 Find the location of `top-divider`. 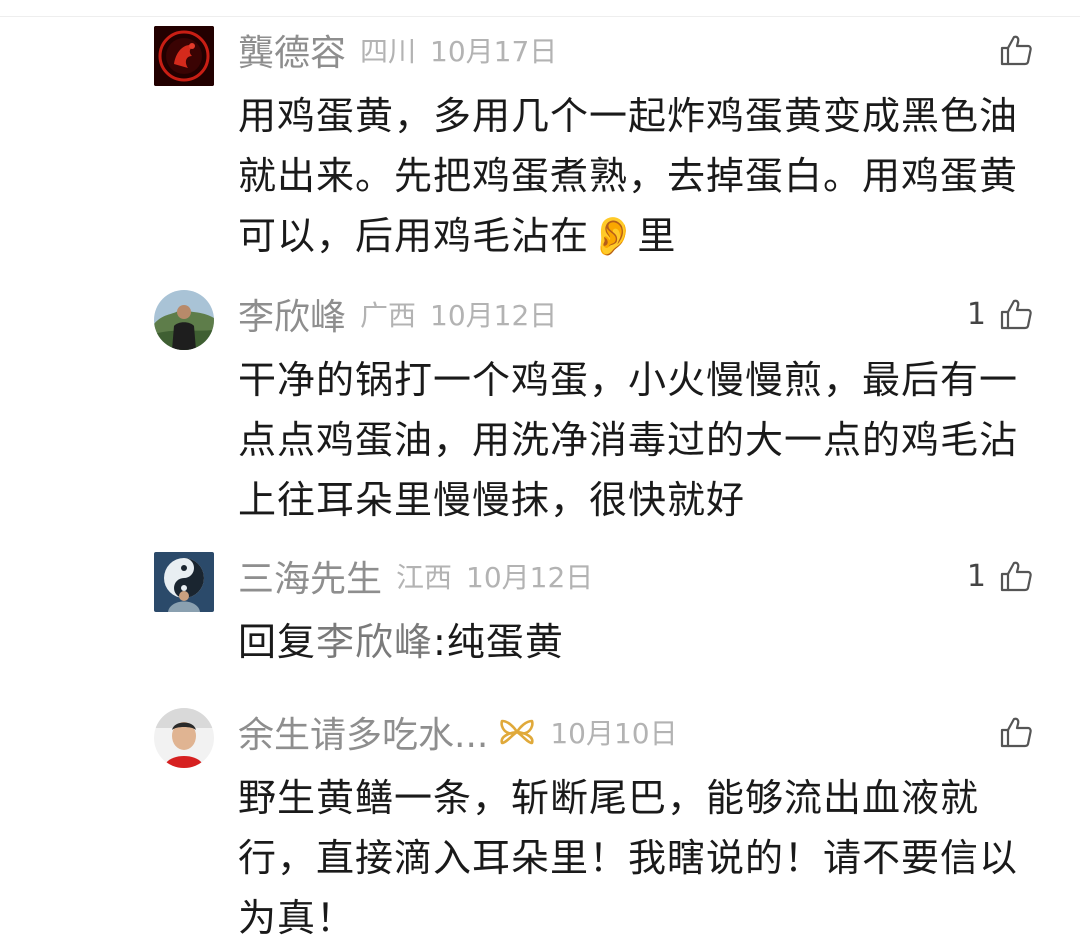

top-divider is located at coordinates (540, 16).